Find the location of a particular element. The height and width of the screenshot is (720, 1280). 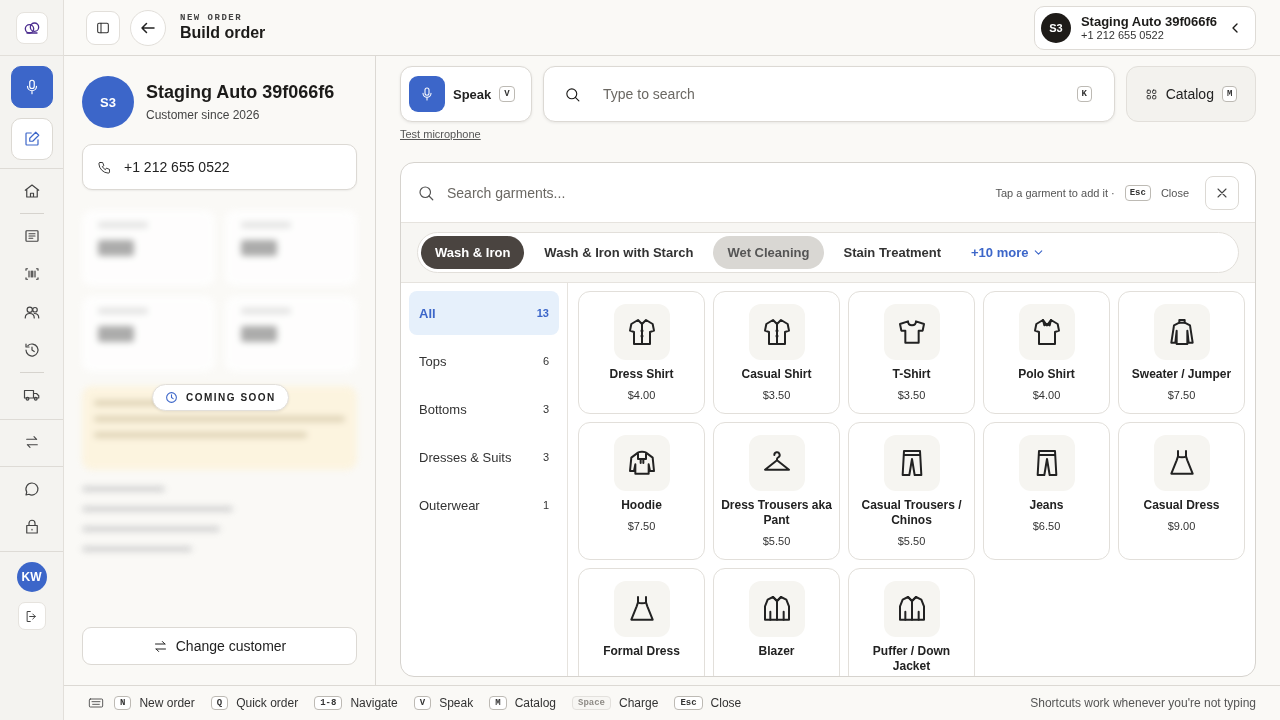

shortcut-label: Navigate is located at coordinates (374, 703).